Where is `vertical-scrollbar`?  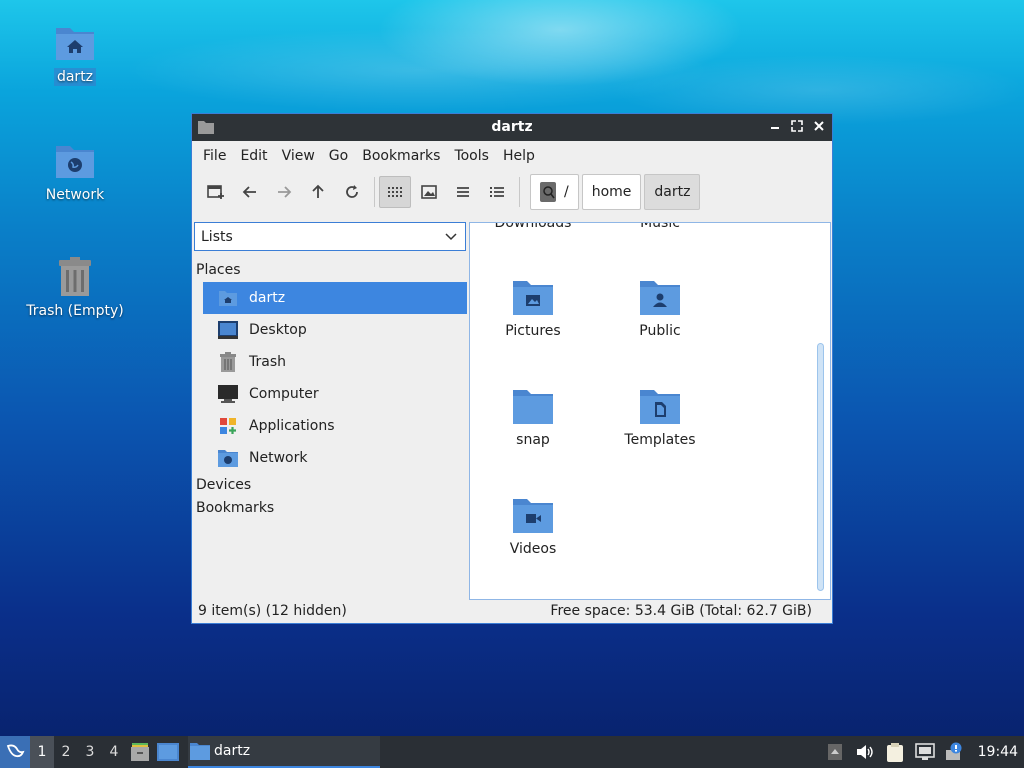 vertical-scrollbar is located at coordinates (820, 467).